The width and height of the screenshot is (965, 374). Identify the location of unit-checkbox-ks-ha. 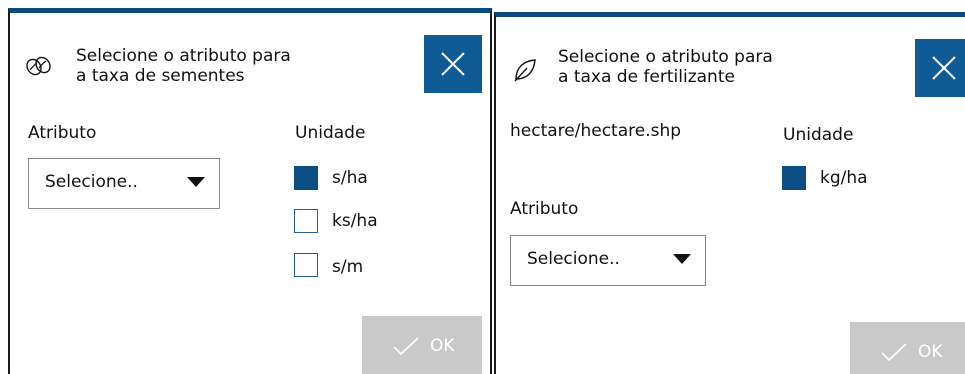
(306, 221).